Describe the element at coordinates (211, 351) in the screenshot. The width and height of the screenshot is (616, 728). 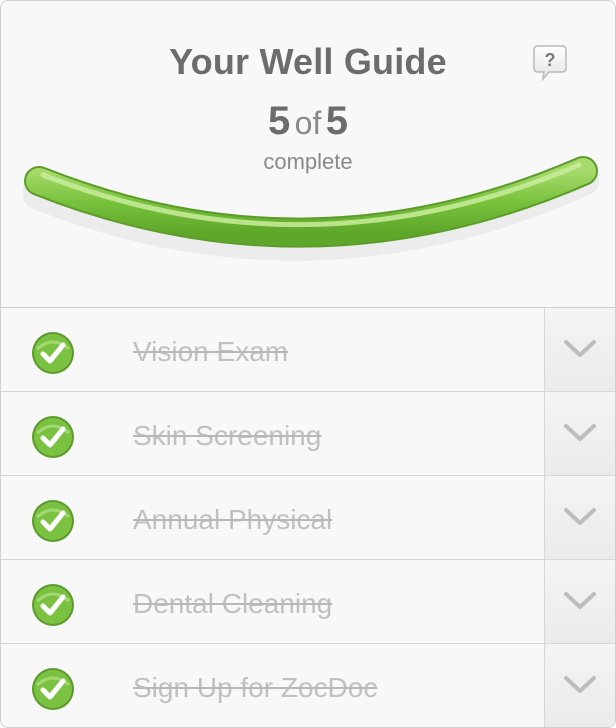
I see `task-label: Vision Exam` at that location.